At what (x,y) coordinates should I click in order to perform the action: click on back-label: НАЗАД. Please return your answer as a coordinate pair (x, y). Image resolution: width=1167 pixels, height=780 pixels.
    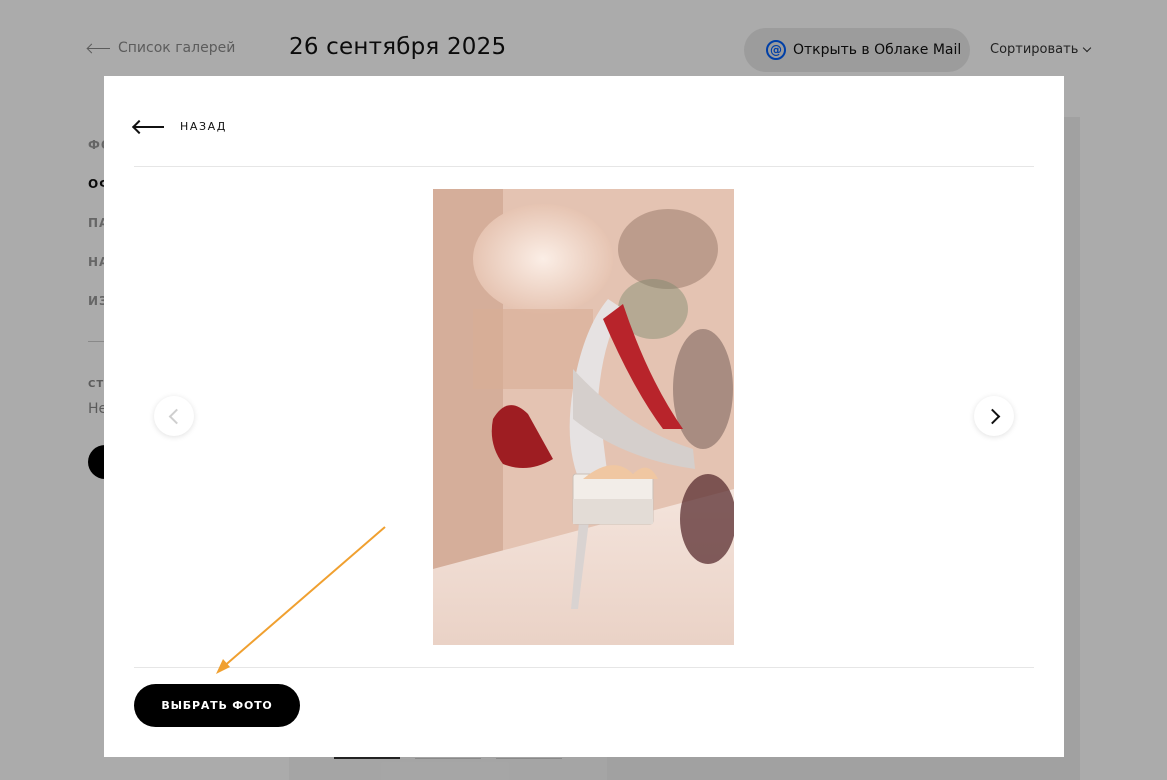
    Looking at the image, I should click on (203, 126).